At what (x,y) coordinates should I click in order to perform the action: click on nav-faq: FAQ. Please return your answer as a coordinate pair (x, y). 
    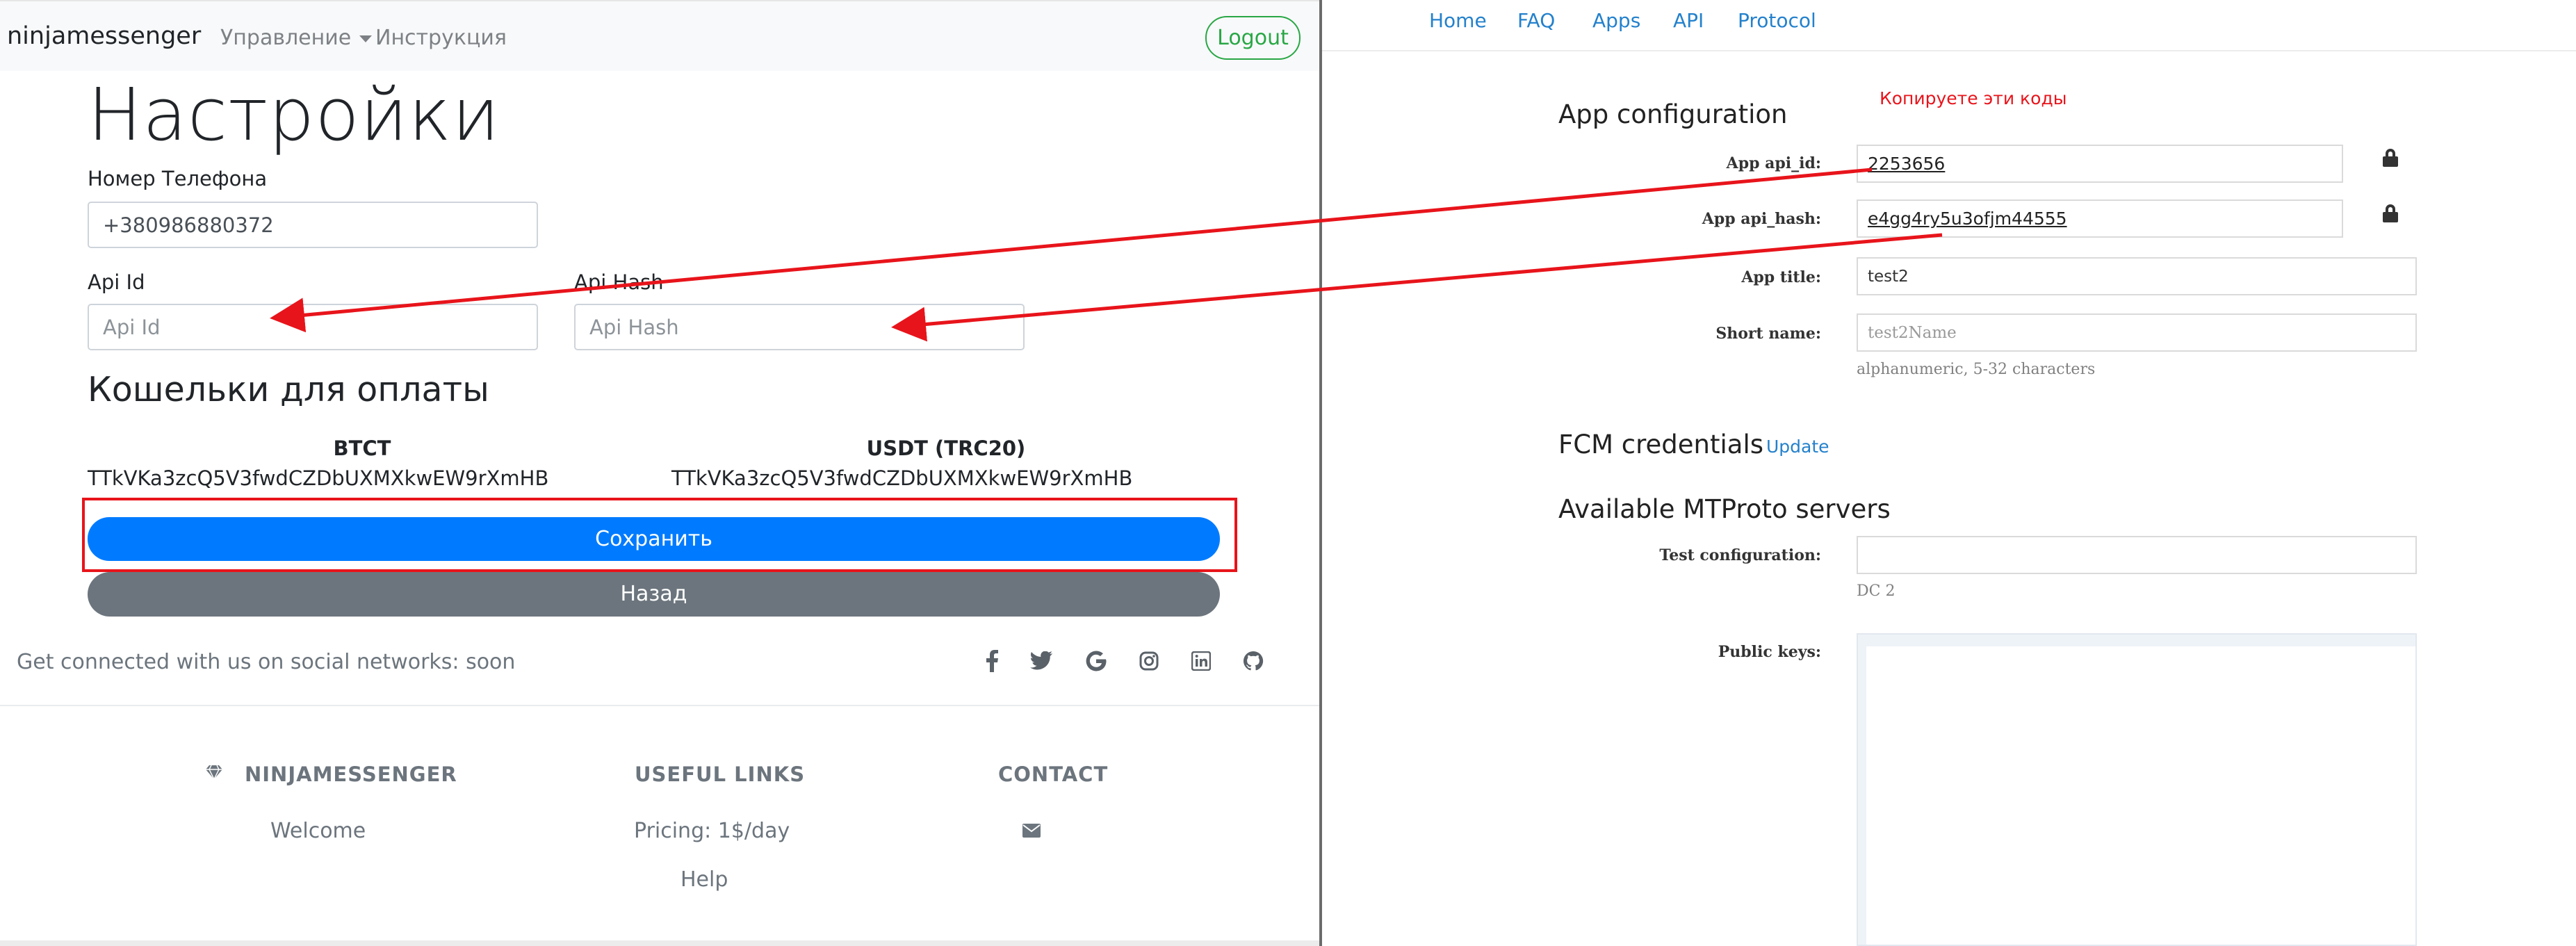
    Looking at the image, I should click on (1536, 20).